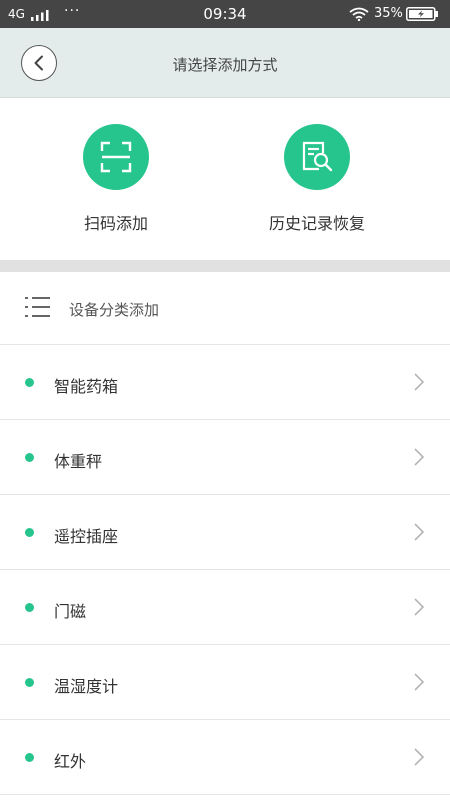 The width and height of the screenshot is (450, 800). Describe the element at coordinates (225, 266) in the screenshot. I see `section-divider` at that location.